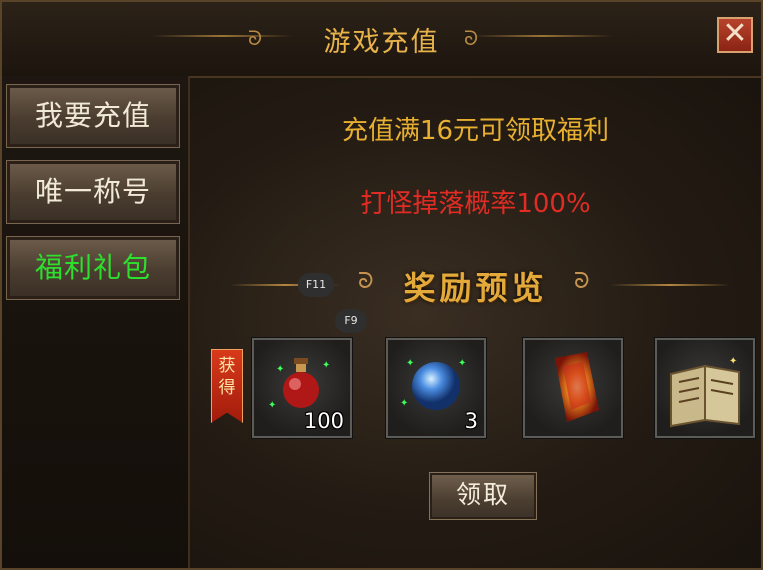  What do you see at coordinates (227, 377) in the screenshot?
I see `obtain-label: 获得` at bounding box center [227, 377].